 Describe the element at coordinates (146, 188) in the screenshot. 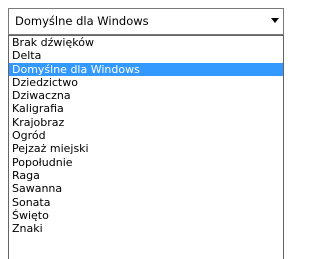

I see `list-item: Sawanna` at that location.